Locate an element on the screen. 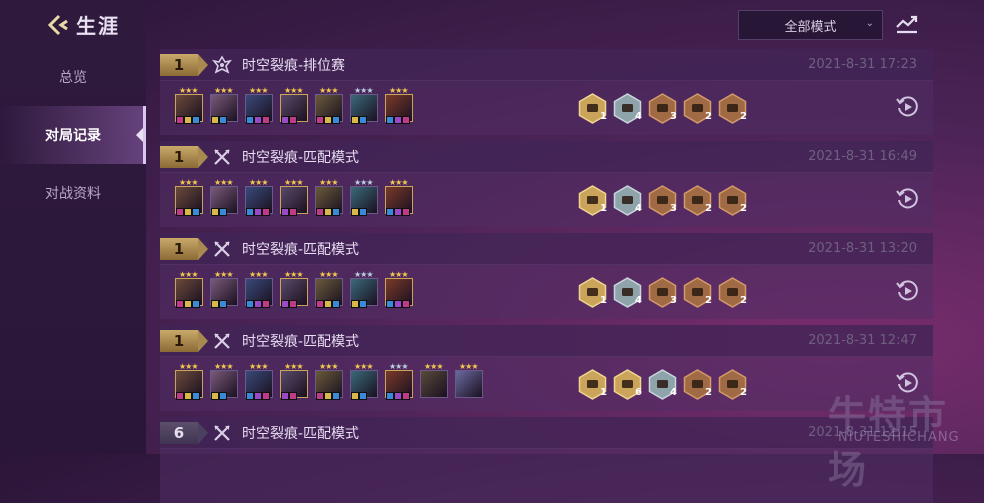 This screenshot has width=984, height=503. sidebar-item-label: 总览 is located at coordinates (73, 78).